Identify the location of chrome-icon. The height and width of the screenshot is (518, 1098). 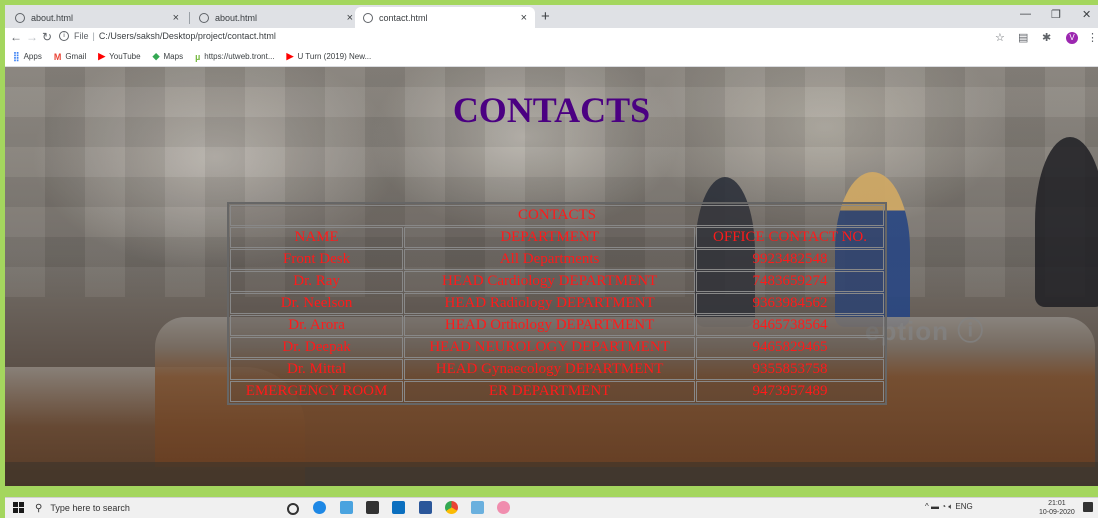
(451, 507).